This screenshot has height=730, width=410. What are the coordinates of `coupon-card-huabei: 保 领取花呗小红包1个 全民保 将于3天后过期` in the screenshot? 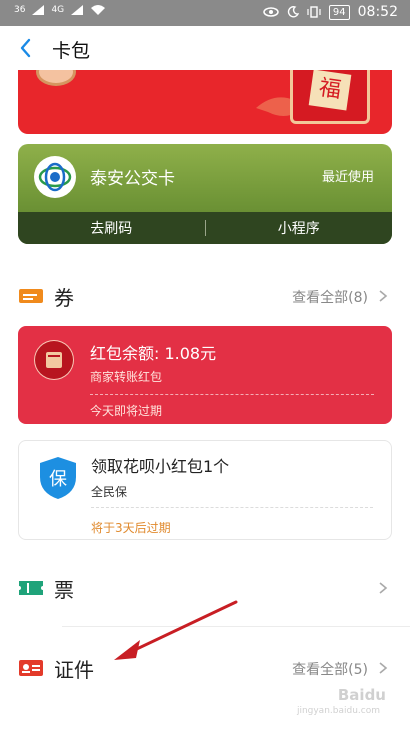 It's located at (205, 490).